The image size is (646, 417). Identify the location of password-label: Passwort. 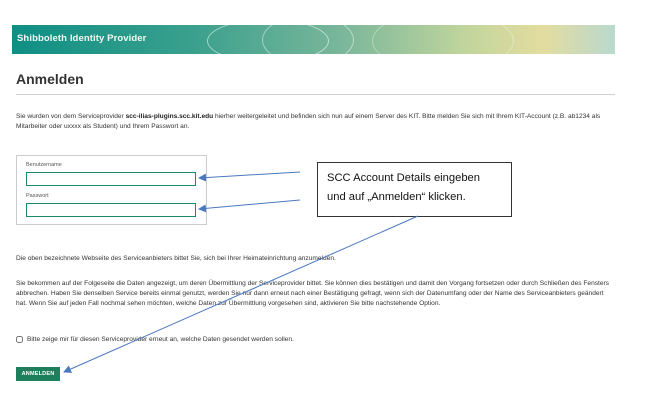
(37, 196).